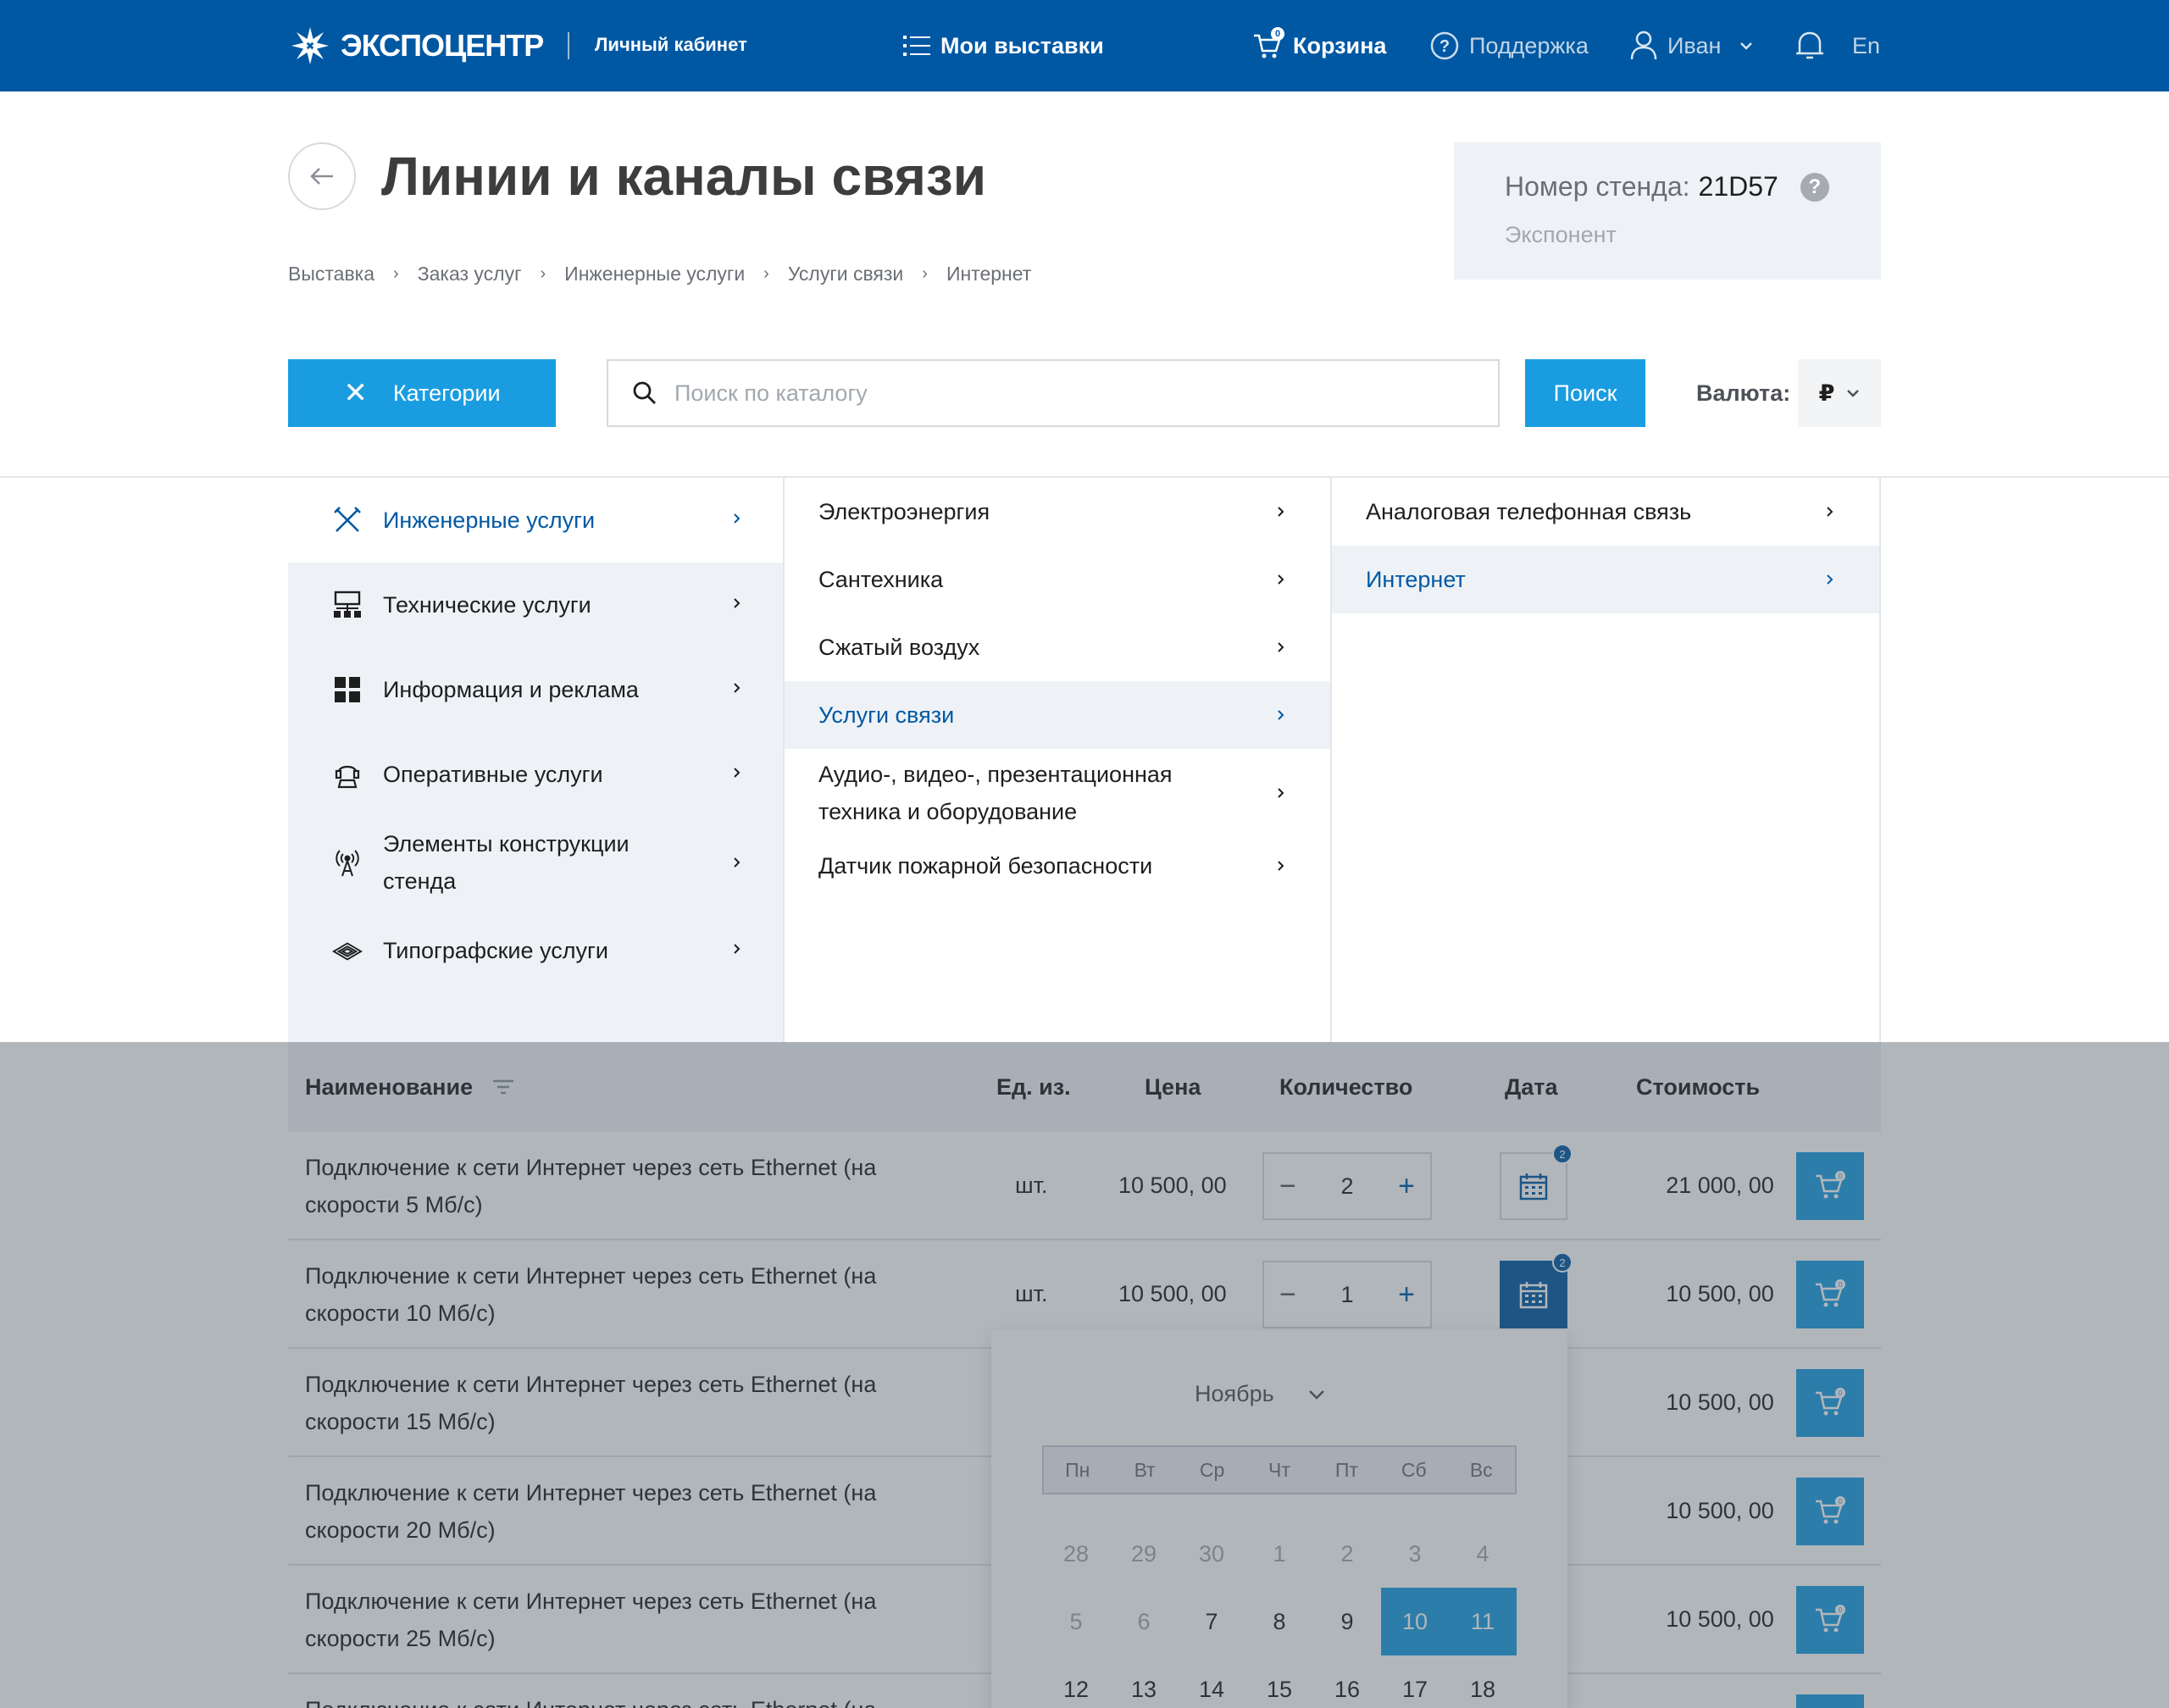  What do you see at coordinates (331, 274) in the screenshot?
I see `breadcrumb-item: Выставка` at bounding box center [331, 274].